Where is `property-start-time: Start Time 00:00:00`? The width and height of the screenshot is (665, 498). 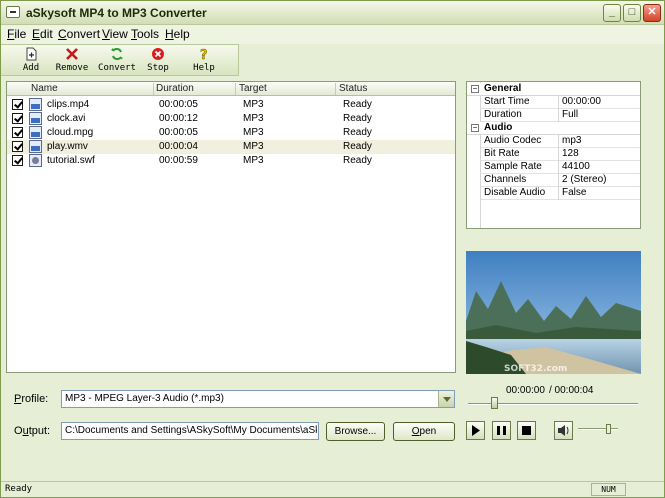
property-start-time: Start Time 00:00:00 is located at coordinates (560, 102).